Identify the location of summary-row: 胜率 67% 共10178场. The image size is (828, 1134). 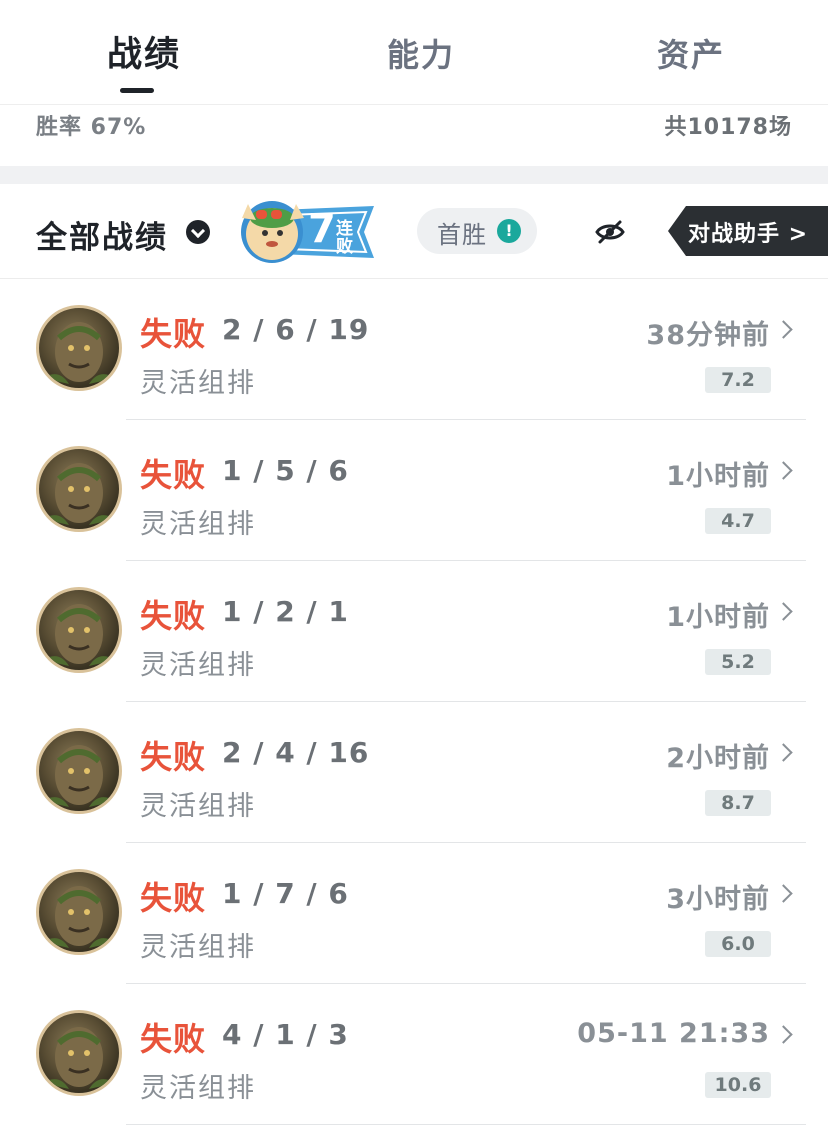
(414, 135).